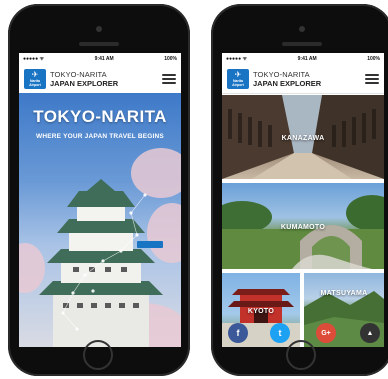 This screenshot has height=379, width=388. What do you see at coordinates (370, 333) in the screenshot?
I see `scroll-up-icon: ▲` at bounding box center [370, 333].